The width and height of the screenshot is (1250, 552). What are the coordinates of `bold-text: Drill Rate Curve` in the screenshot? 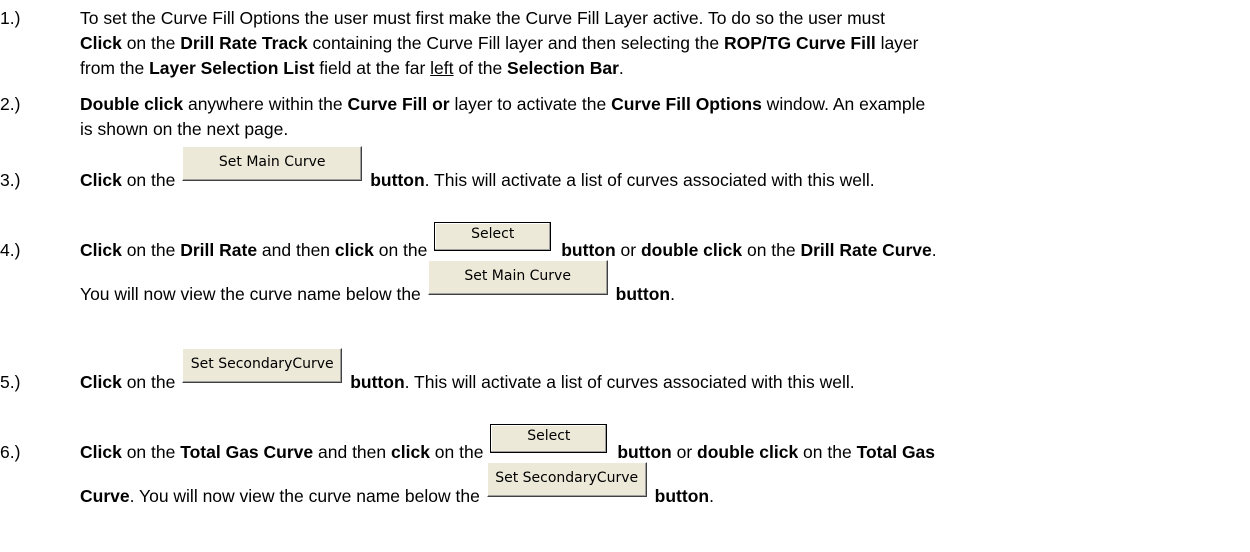 It's located at (866, 250).